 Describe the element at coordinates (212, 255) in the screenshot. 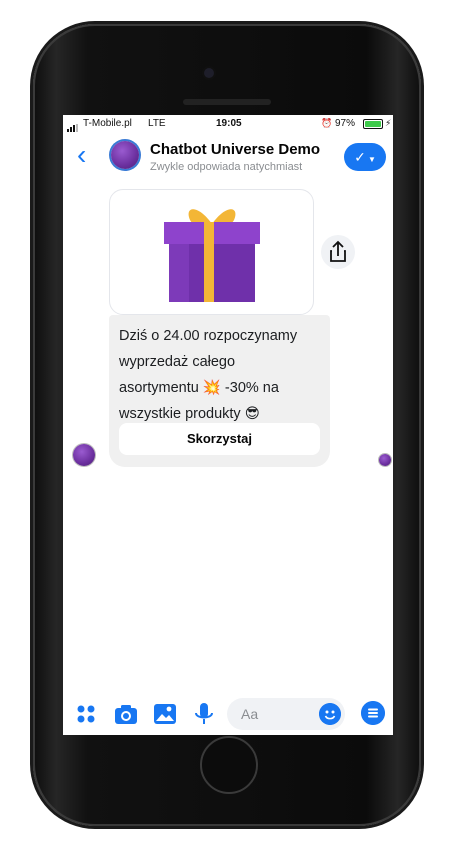

I see `gift-box-icon` at that location.